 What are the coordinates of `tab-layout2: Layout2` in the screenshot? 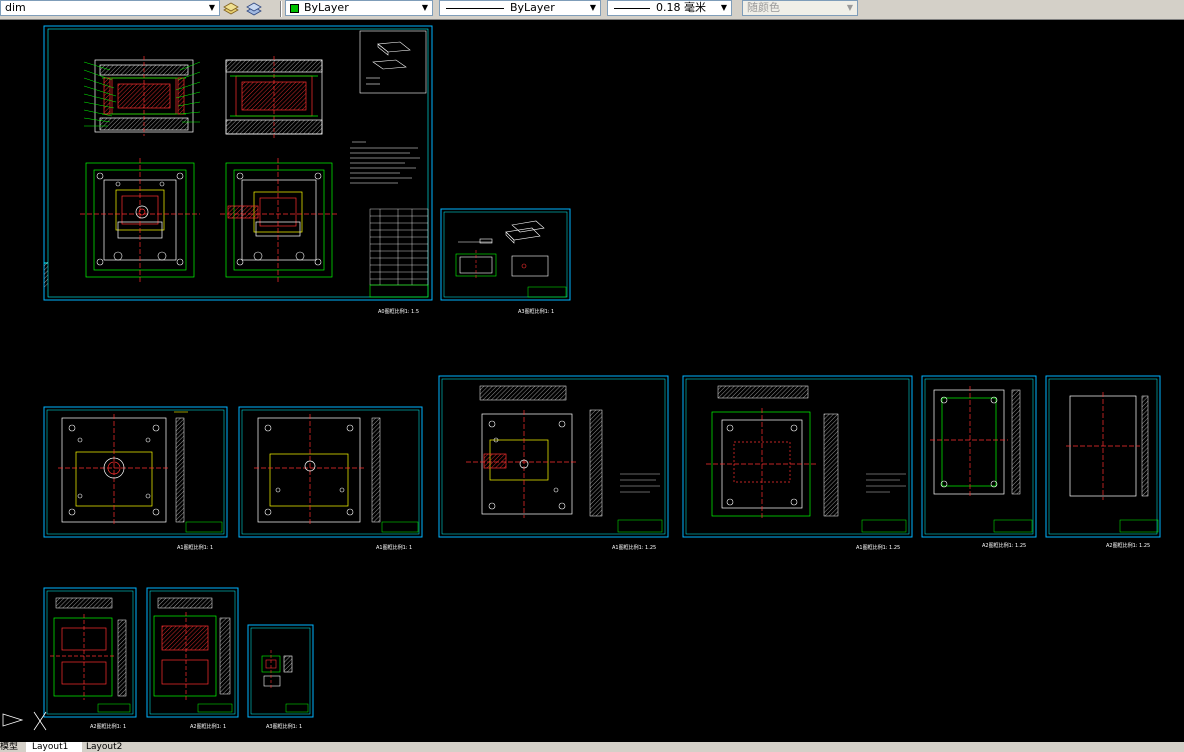 It's located at (109, 747).